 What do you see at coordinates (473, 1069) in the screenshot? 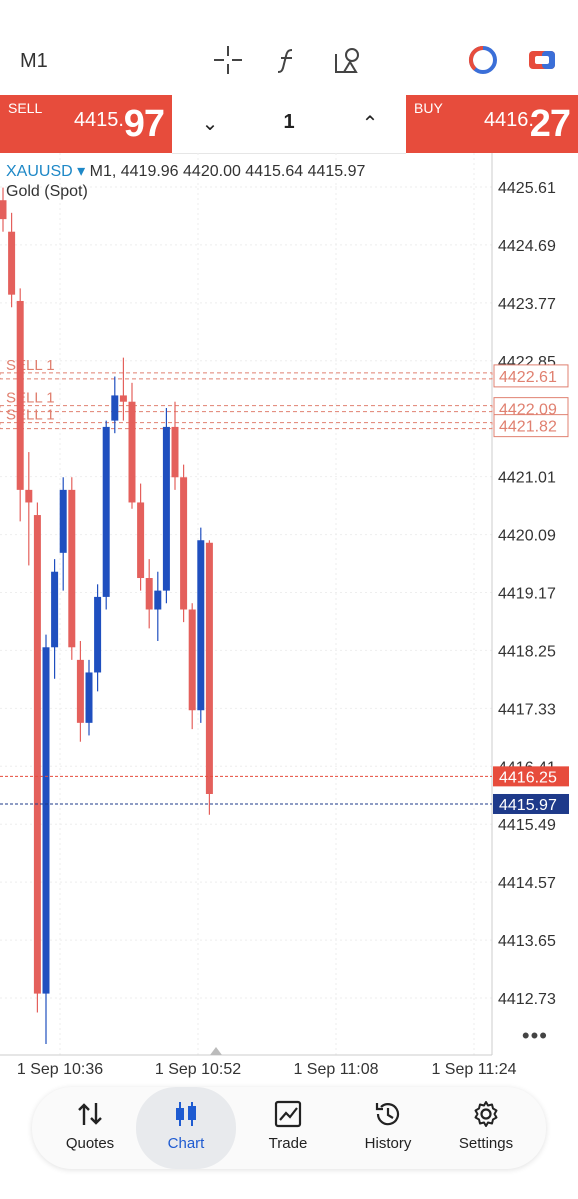
I see `time-tick-label: 1 Sep 11:24` at bounding box center [473, 1069].